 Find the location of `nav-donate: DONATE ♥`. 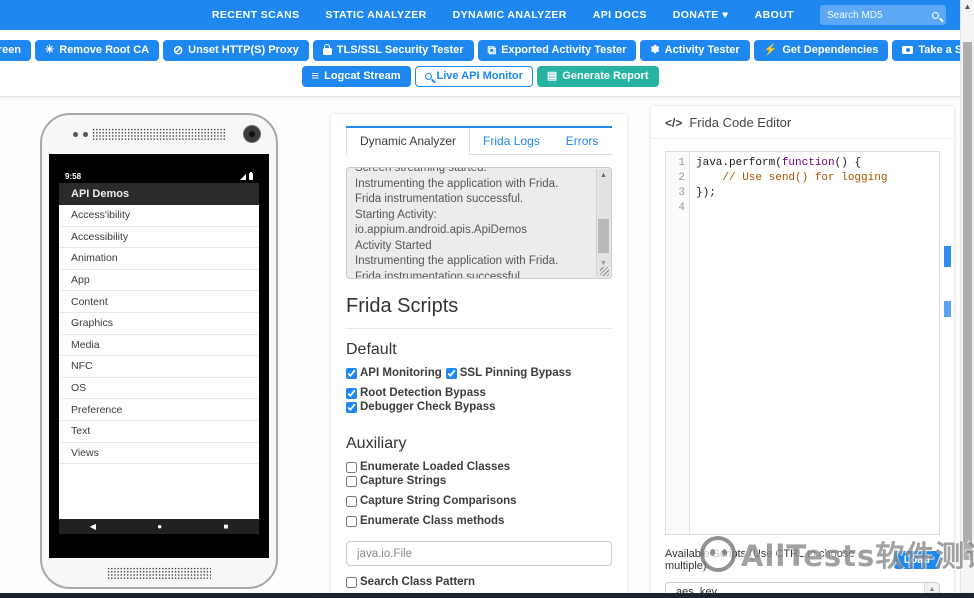

nav-donate: DONATE ♥ is located at coordinates (701, 15).